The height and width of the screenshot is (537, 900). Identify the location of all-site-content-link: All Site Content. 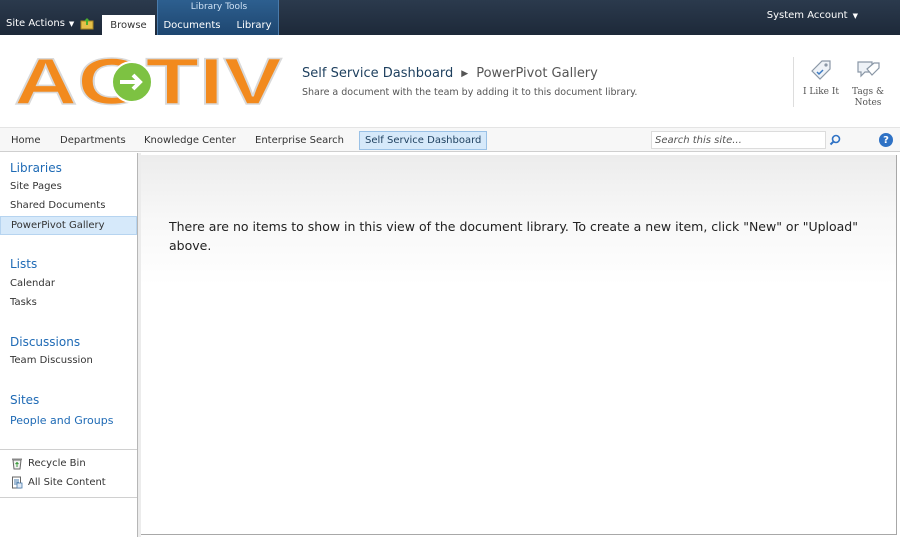
(58, 482).